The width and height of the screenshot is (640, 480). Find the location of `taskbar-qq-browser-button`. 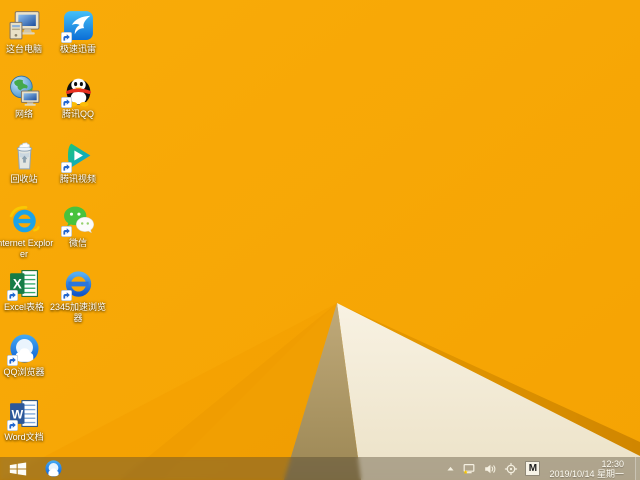

taskbar-qq-browser-button is located at coordinates (53, 468).